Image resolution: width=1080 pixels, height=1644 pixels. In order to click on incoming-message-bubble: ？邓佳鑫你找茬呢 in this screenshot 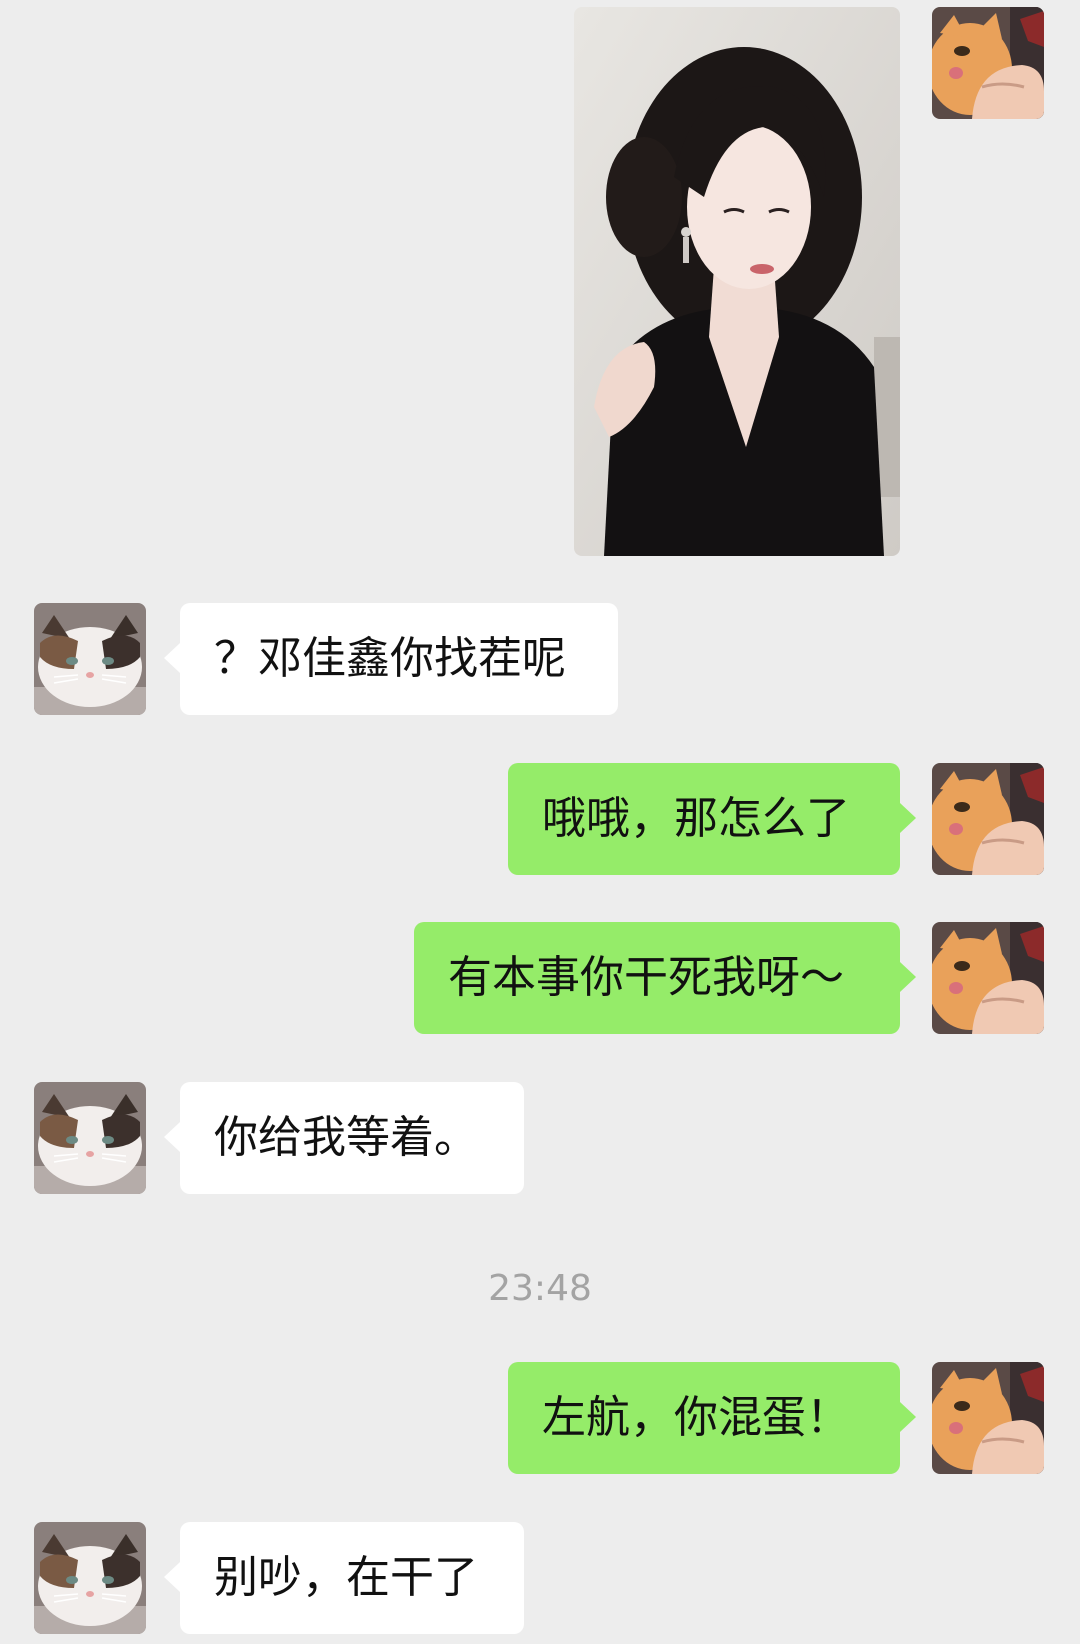, I will do `click(391, 659)`.